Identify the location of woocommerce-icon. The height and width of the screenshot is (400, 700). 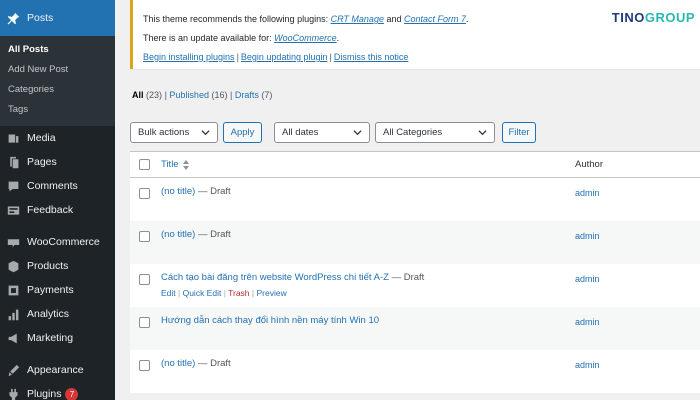
(13, 242).